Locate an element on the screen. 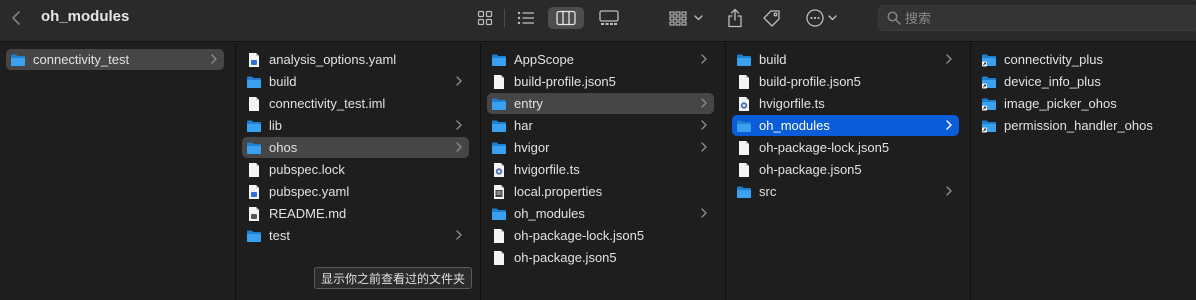  grid-icon is located at coordinates (485, 18).